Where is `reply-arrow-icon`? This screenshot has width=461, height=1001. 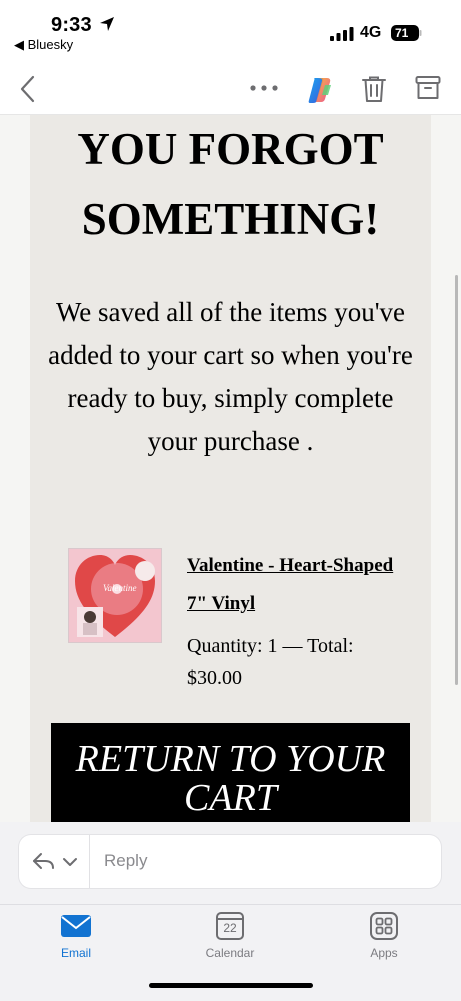
reply-arrow-icon is located at coordinates (57, 861).